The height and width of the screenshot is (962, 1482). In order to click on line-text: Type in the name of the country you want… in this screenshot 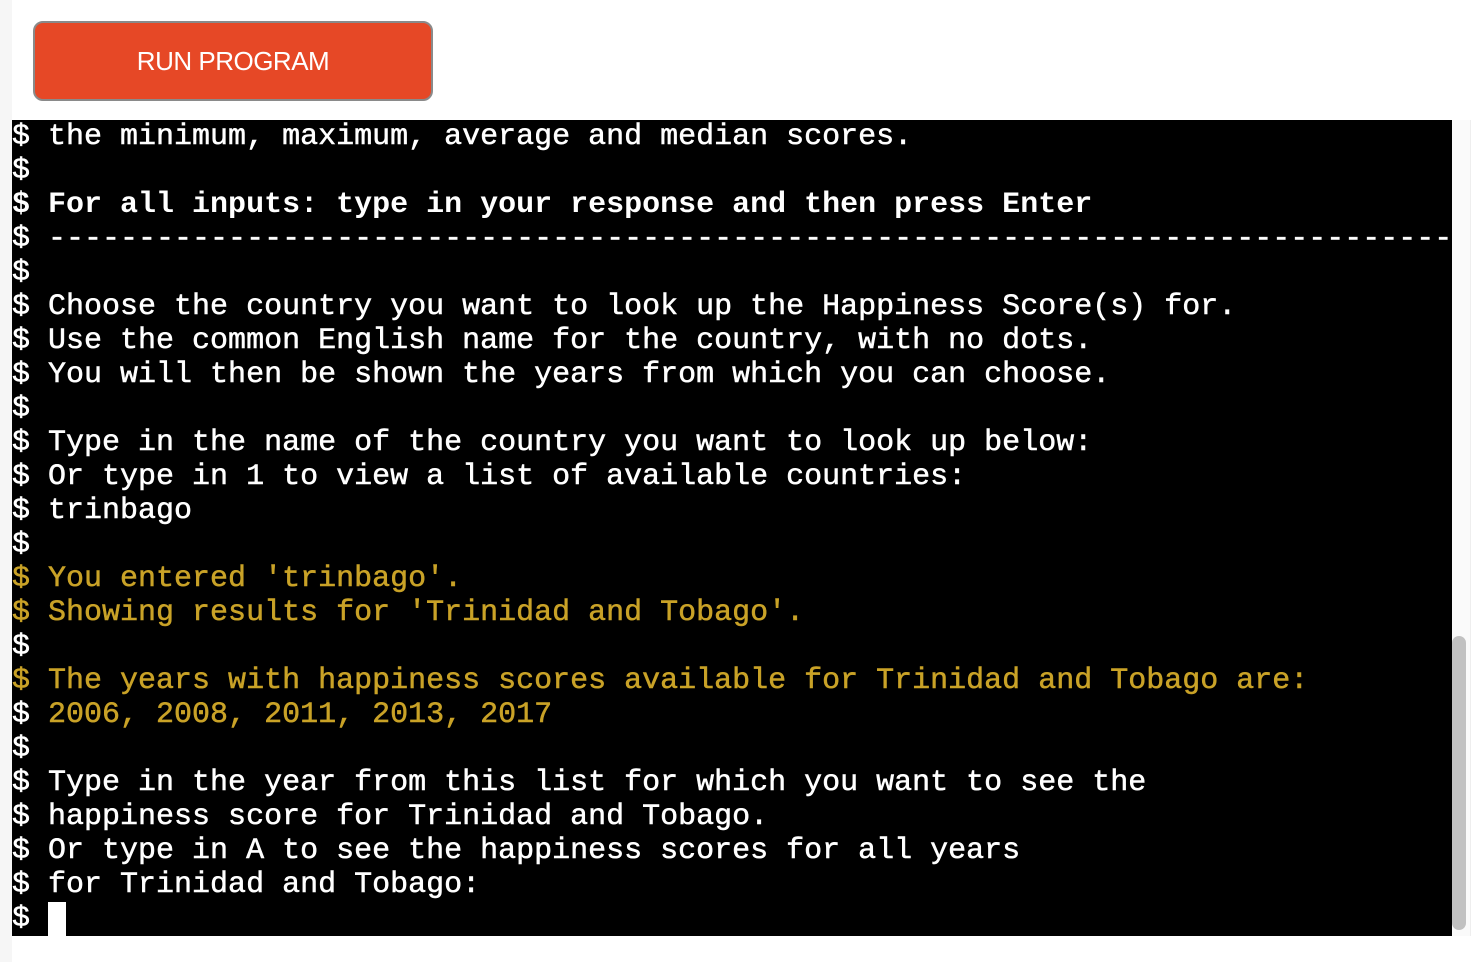, I will do `click(570, 443)`.